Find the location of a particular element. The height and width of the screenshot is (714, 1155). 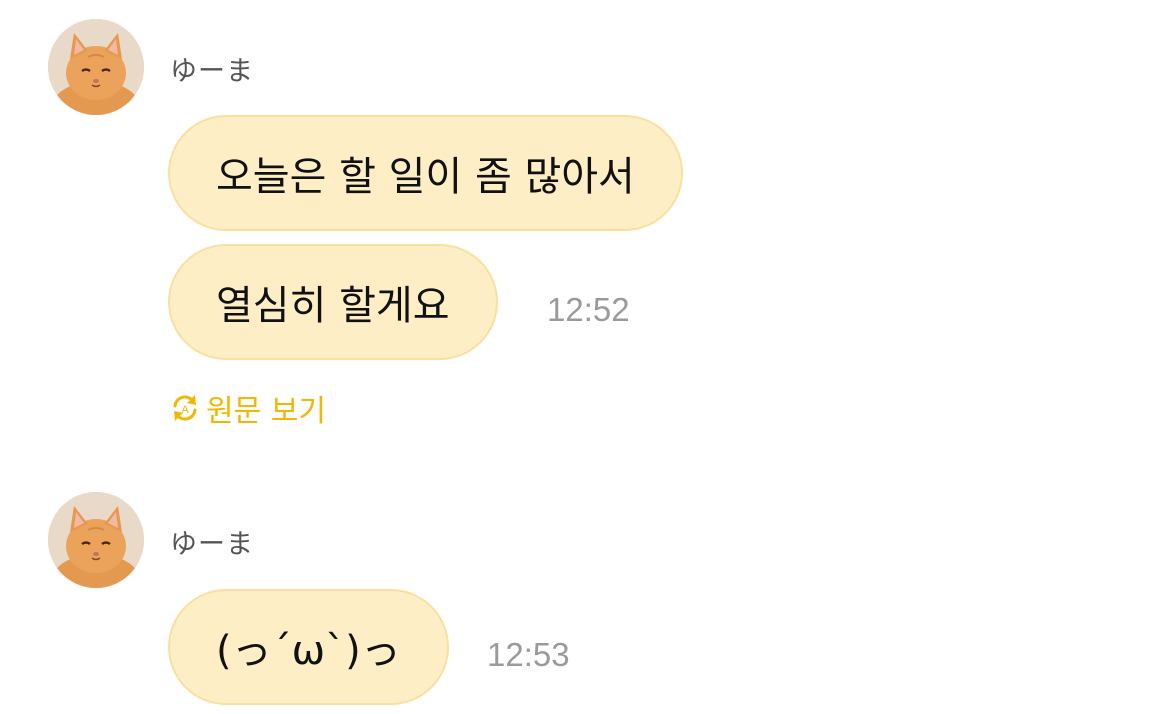

message-bubble: 열심히 할게요 is located at coordinates (333, 302).